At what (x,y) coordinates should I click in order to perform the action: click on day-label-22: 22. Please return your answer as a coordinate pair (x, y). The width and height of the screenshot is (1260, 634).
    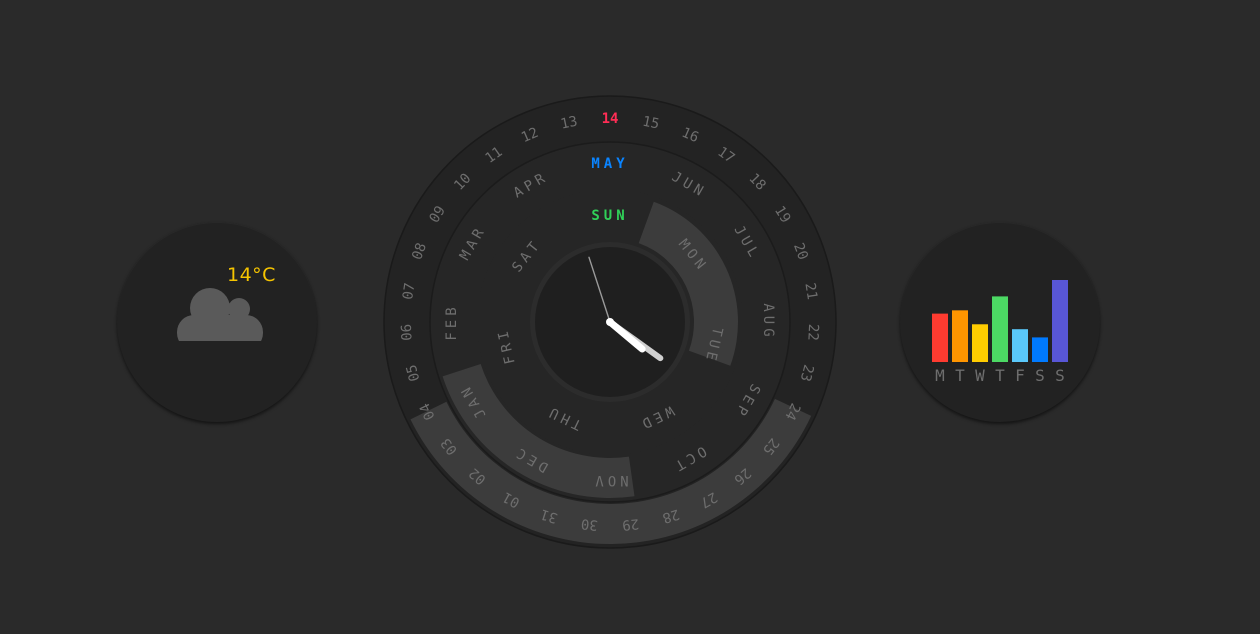
    Looking at the image, I should click on (812, 332).